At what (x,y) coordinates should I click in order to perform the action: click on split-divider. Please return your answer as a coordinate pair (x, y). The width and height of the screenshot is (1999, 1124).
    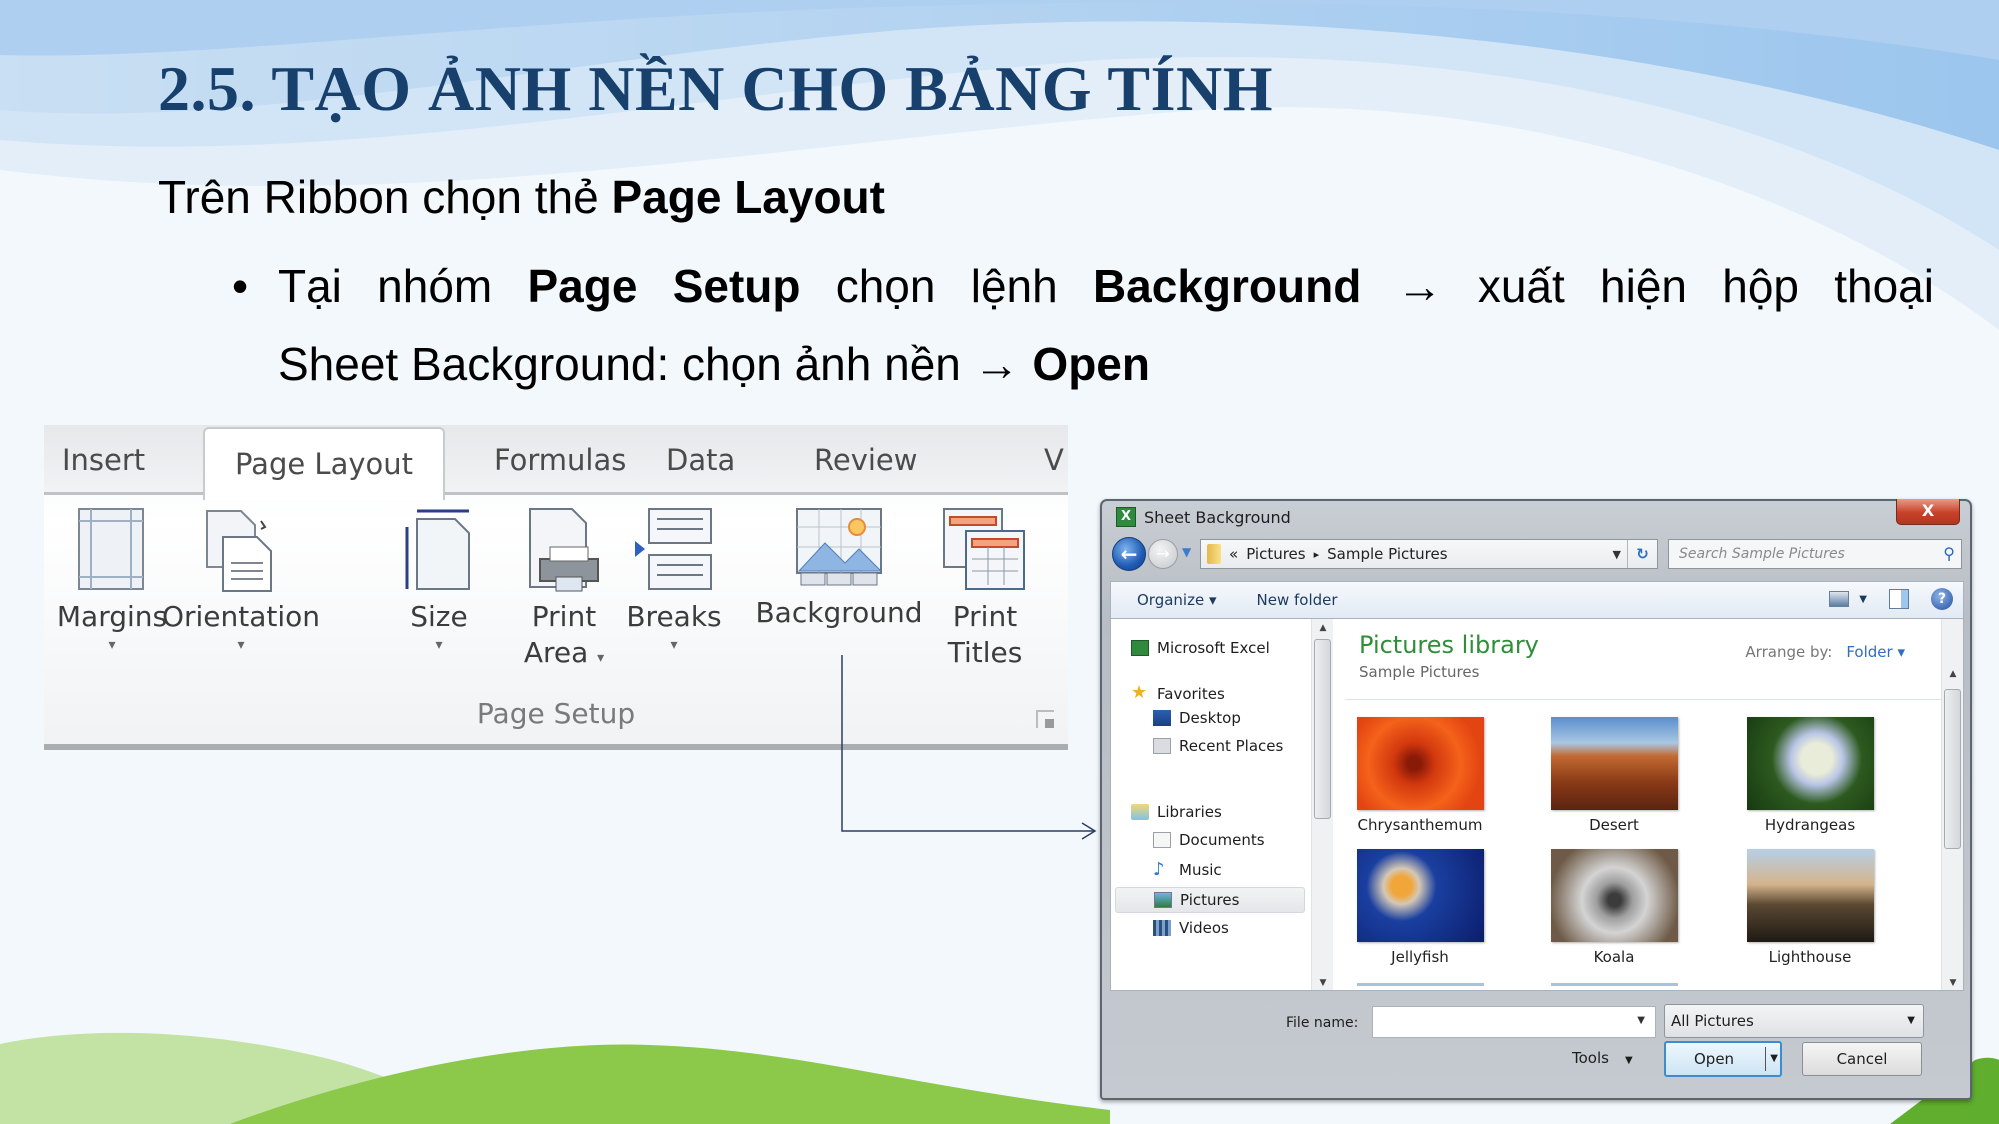
    Looking at the image, I should click on (1765, 1059).